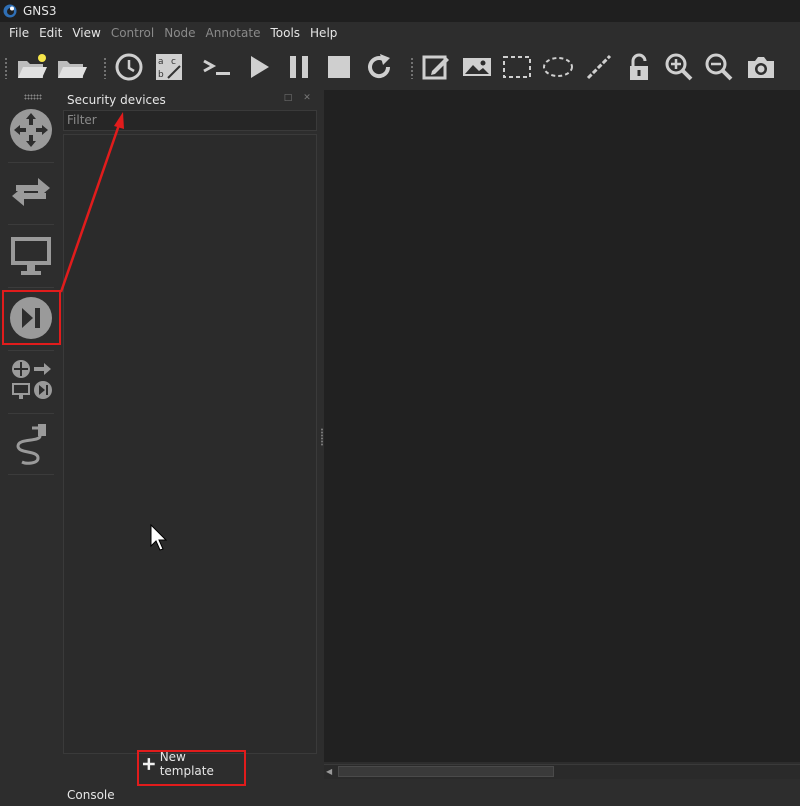 The height and width of the screenshot is (806, 800). What do you see at coordinates (91, 202) in the screenshot?
I see `annotation-arrow-icon` at bounding box center [91, 202].